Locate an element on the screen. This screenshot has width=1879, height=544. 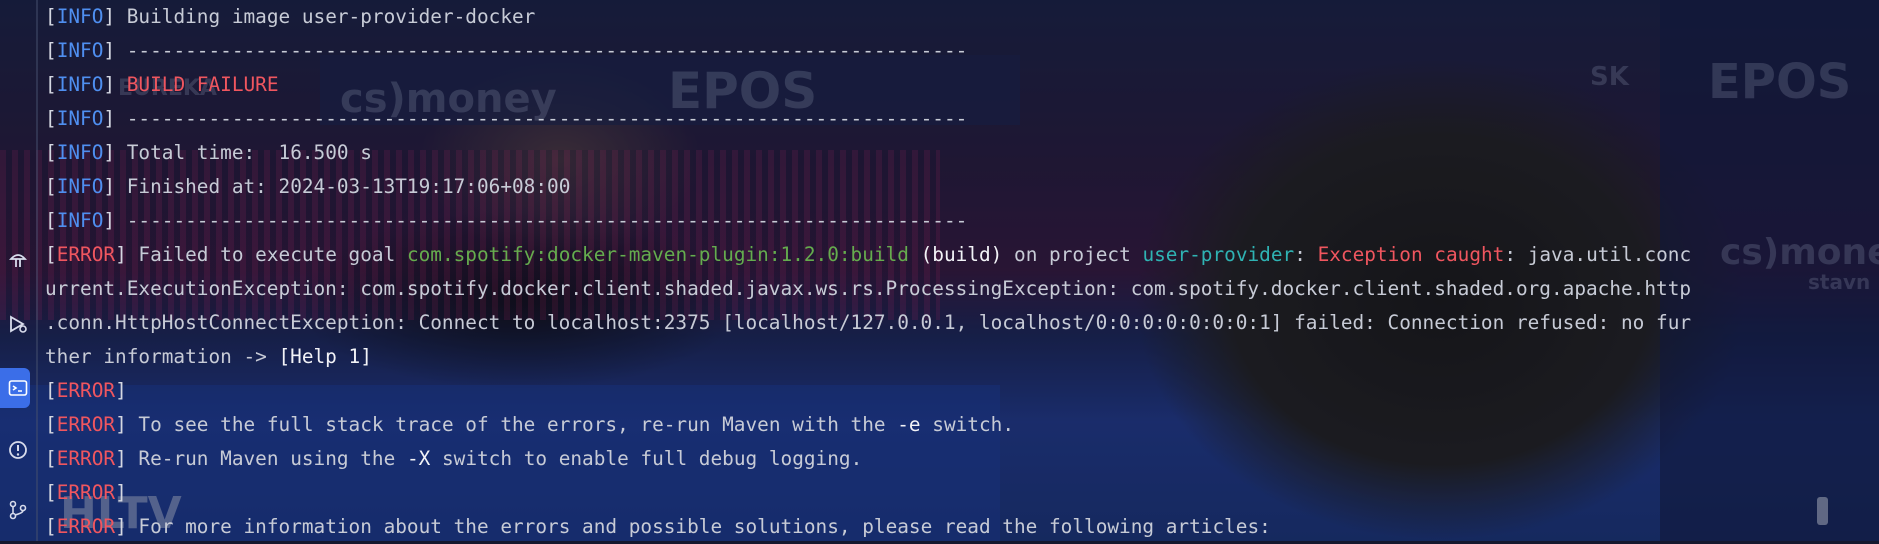
log-message: Total time: 16.500 s is located at coordinates (243, 152).